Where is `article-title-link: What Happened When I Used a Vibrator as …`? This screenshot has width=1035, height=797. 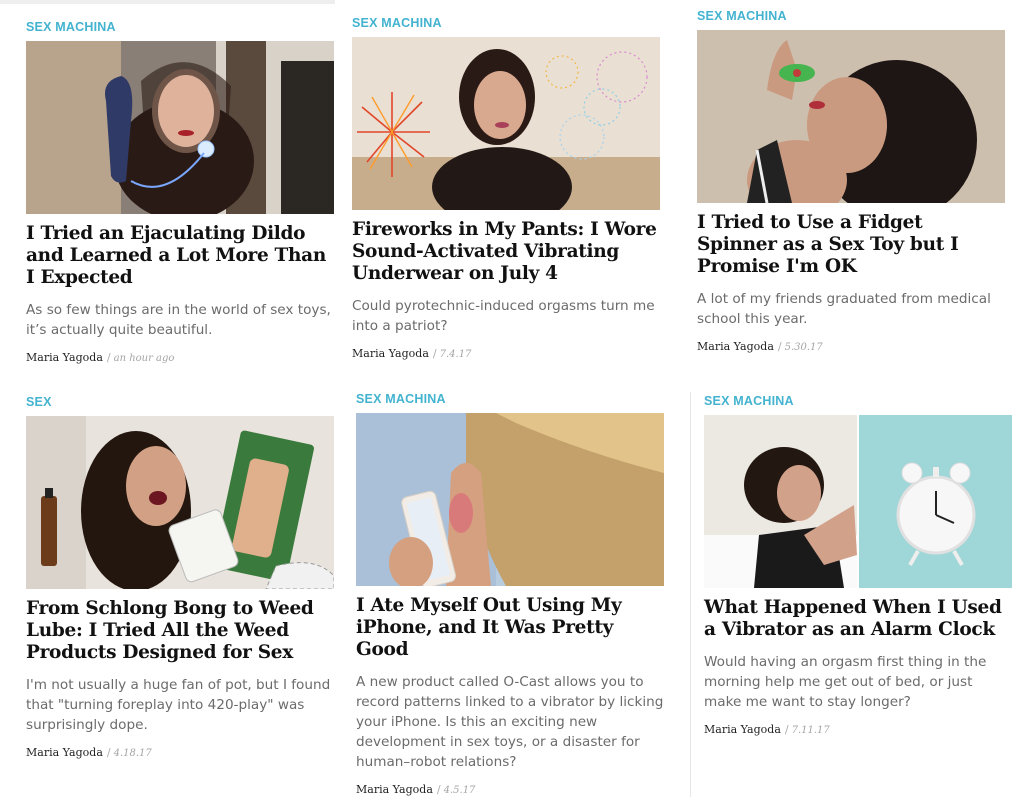
article-title-link: What Happened When I Used a Vibrator as … is located at coordinates (858, 619).